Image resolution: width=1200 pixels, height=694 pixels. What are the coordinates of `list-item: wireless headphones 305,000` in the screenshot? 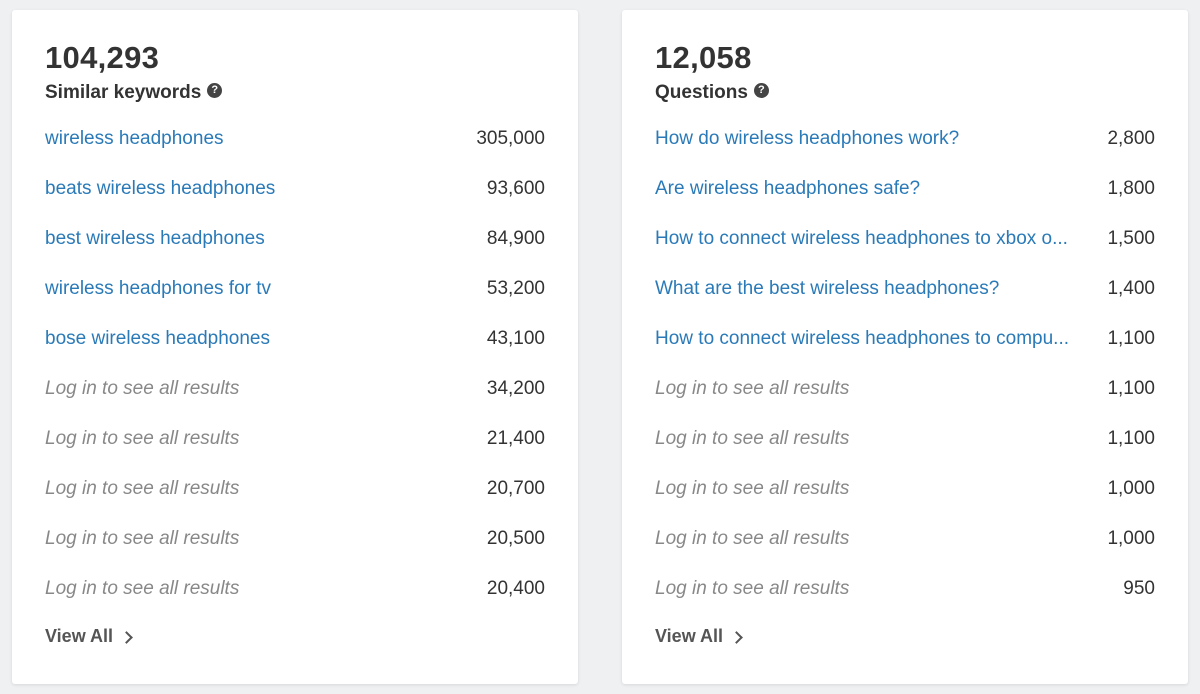 It's located at (295, 139).